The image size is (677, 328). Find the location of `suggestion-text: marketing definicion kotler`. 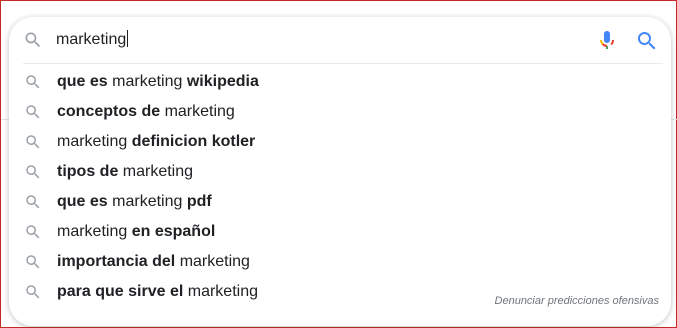

suggestion-text: marketing definicion kotler is located at coordinates (156, 141).